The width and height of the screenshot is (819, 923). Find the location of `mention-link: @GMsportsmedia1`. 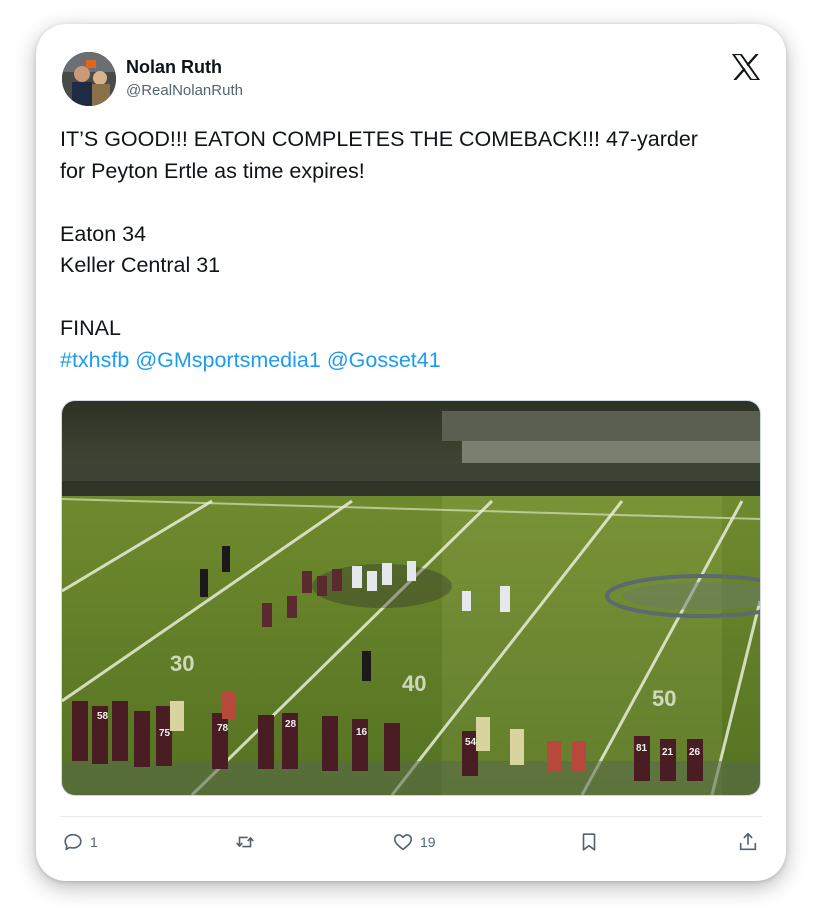

mention-link: @GMsportsmedia1 is located at coordinates (228, 360).